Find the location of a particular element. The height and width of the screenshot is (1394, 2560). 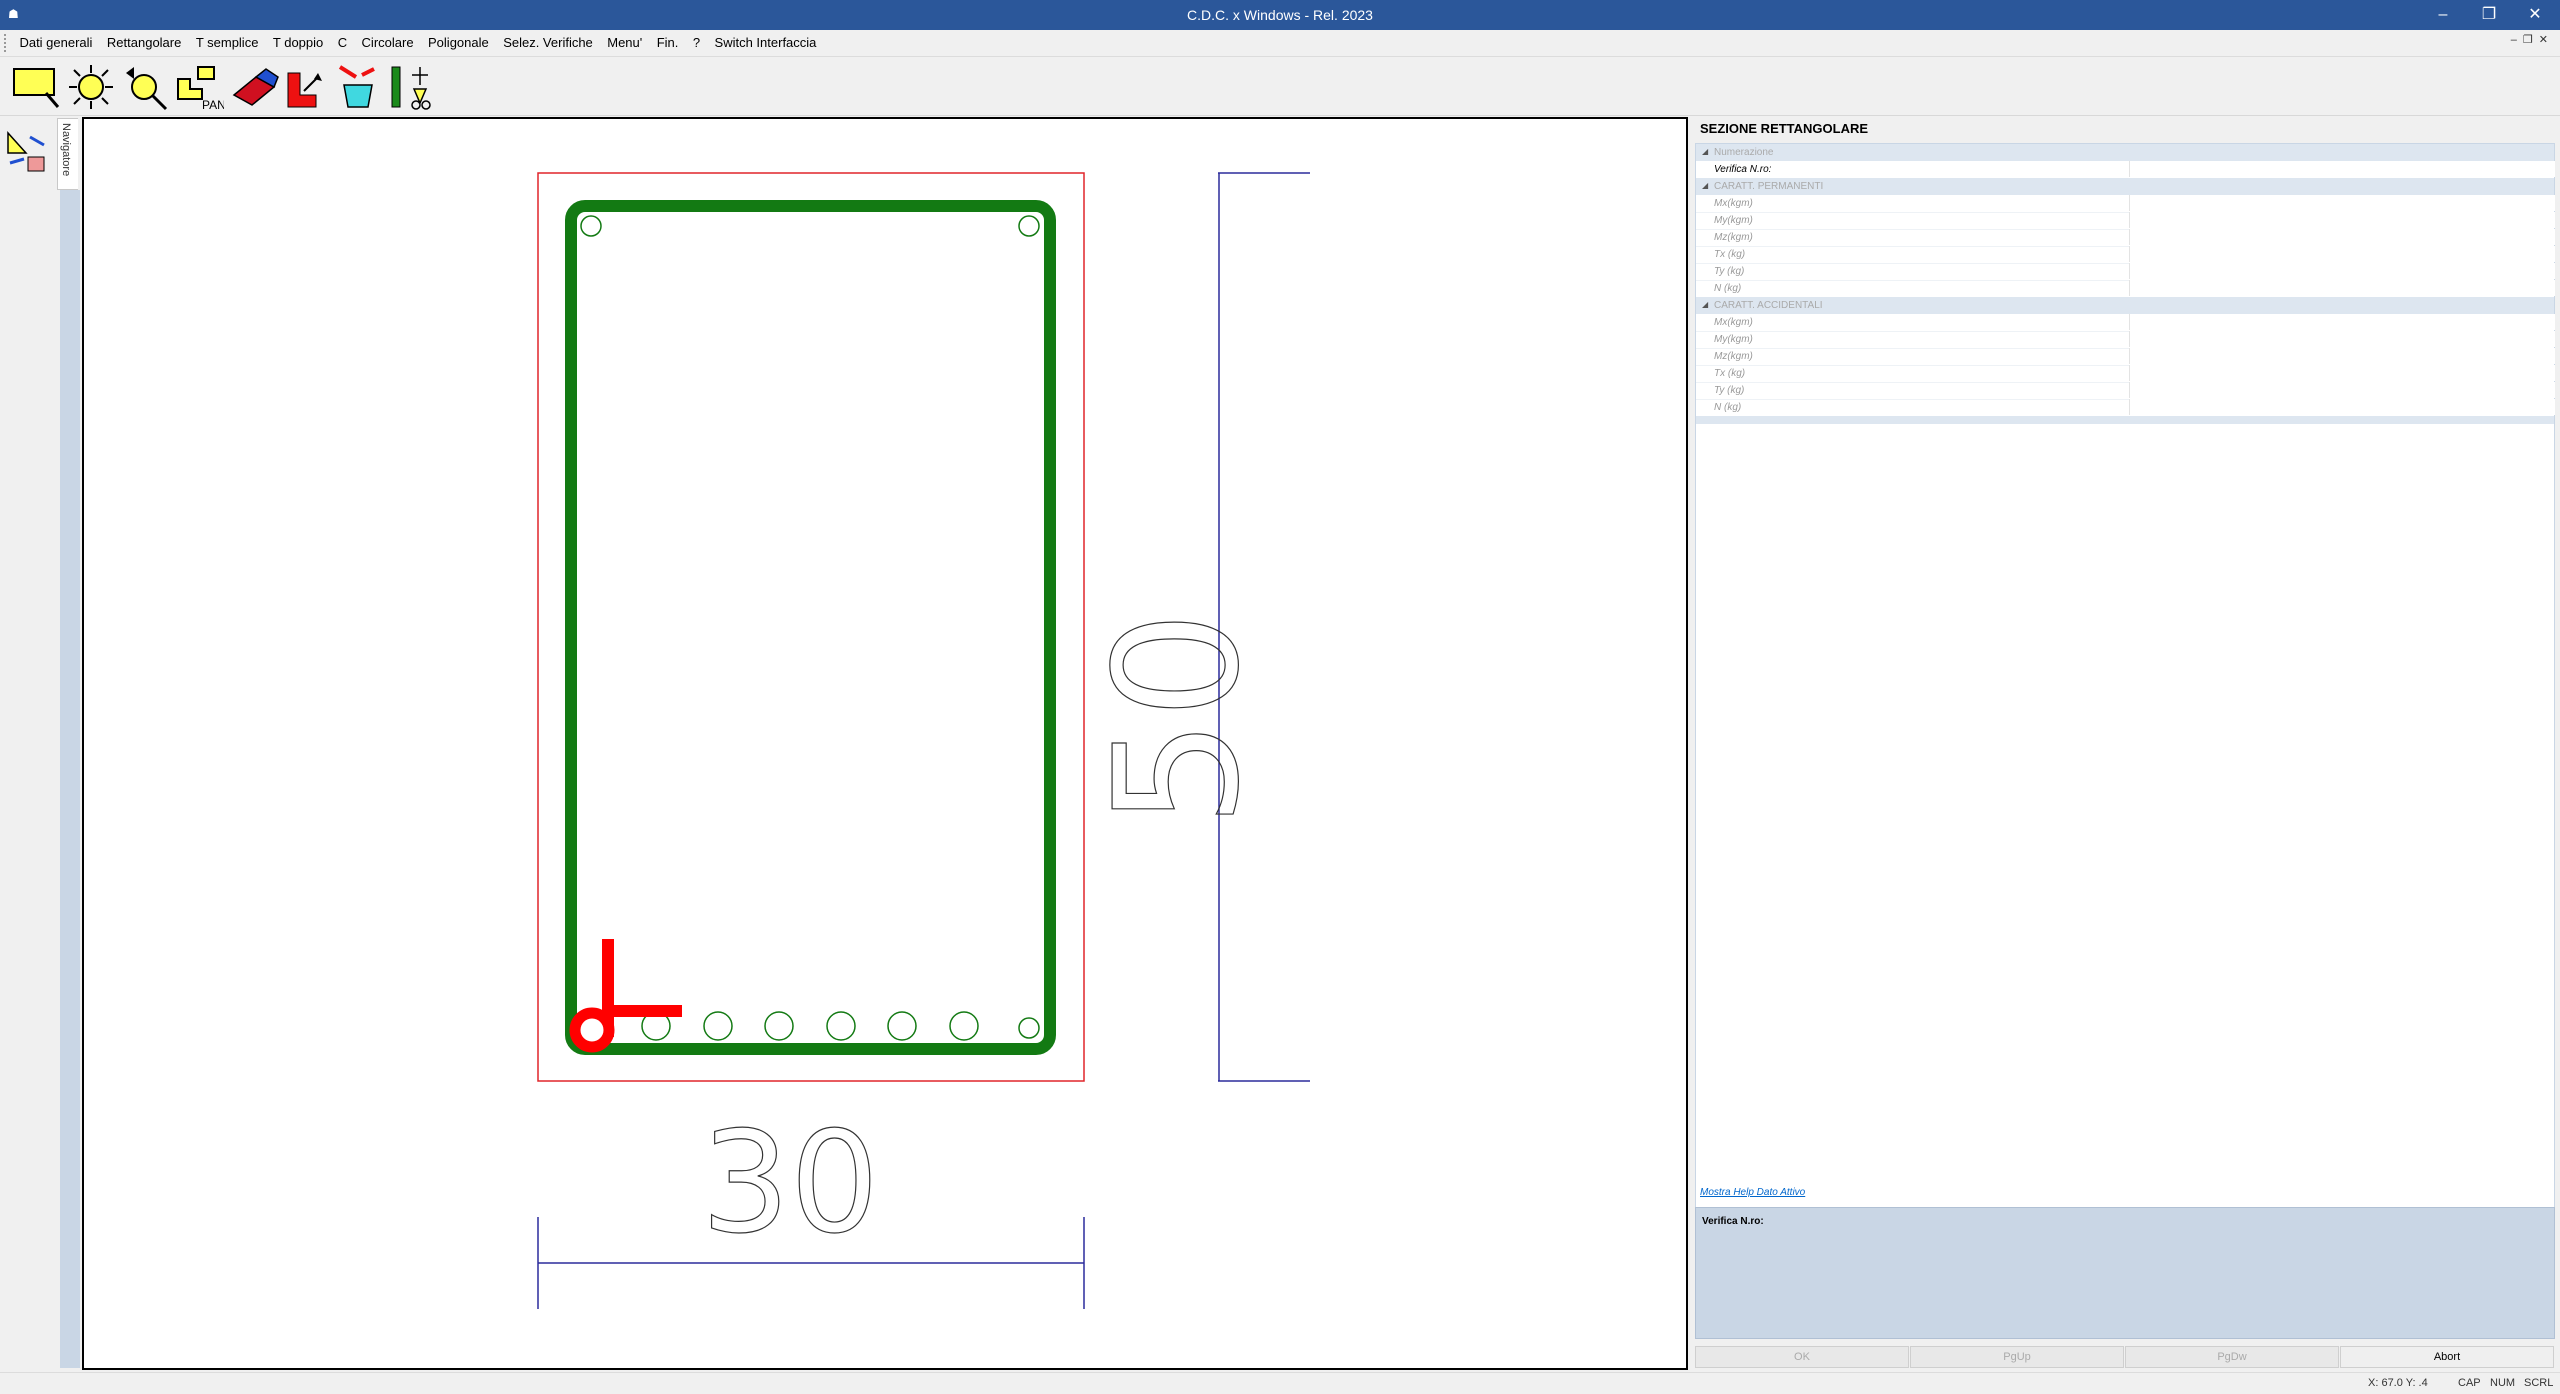

bucket-icon is located at coordinates (359, 87).